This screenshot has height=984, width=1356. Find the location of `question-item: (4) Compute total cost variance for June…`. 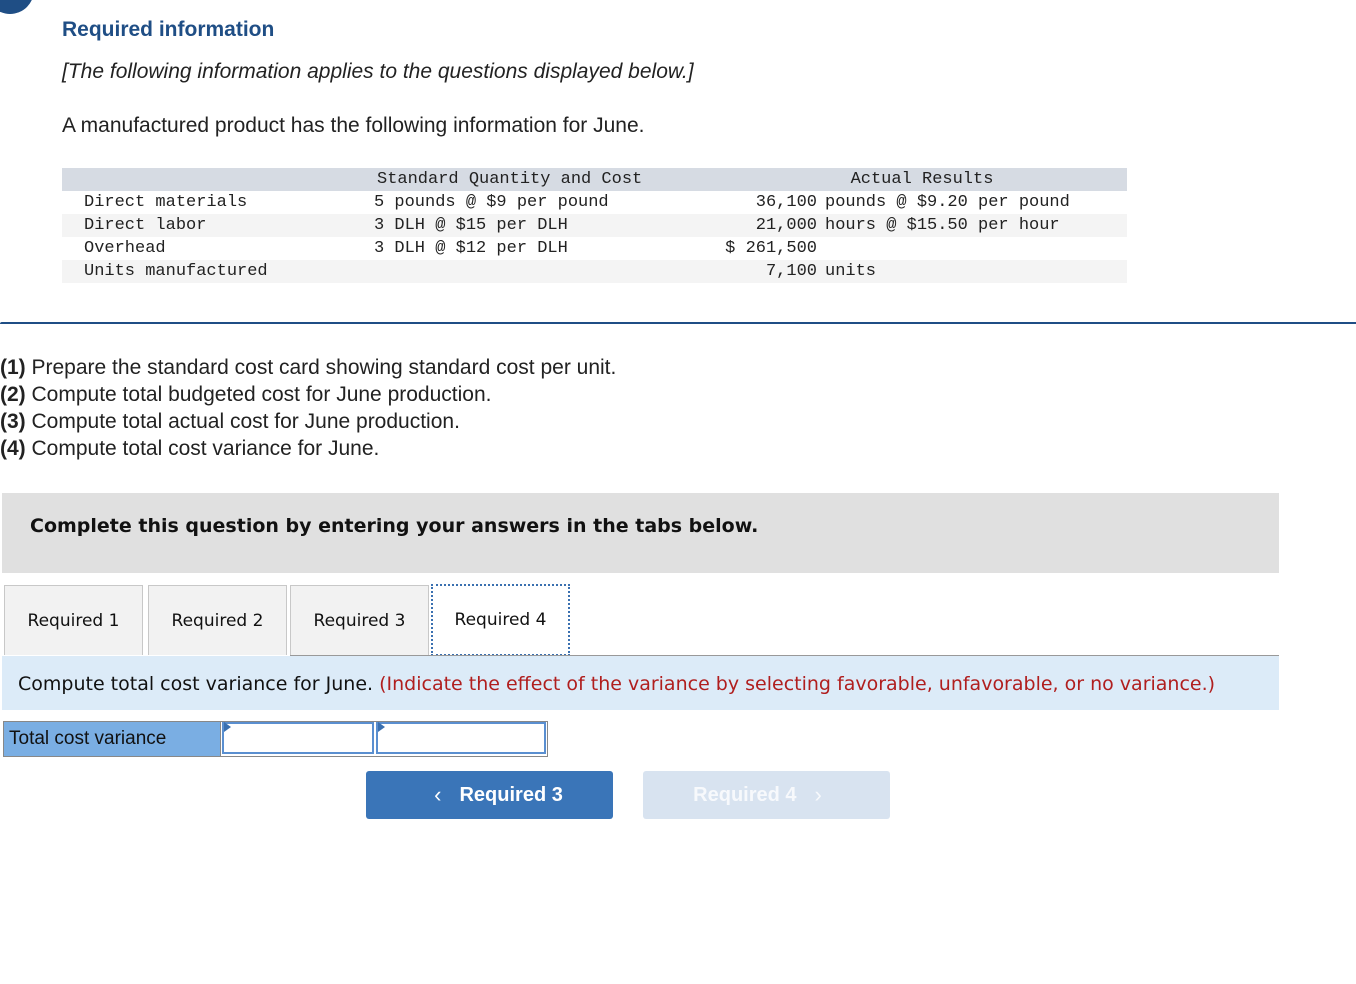

question-item: (4) Compute total cost variance for June… is located at coordinates (308, 448).